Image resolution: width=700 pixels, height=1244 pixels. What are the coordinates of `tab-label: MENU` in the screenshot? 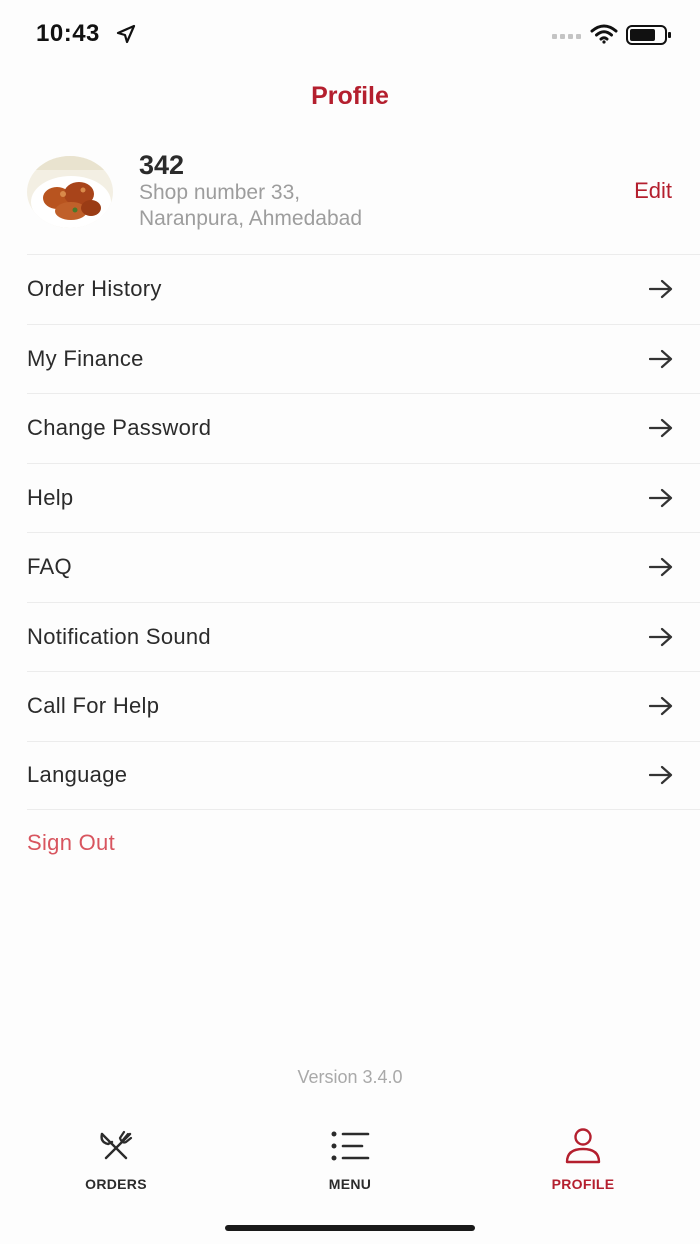 It's located at (350, 1184).